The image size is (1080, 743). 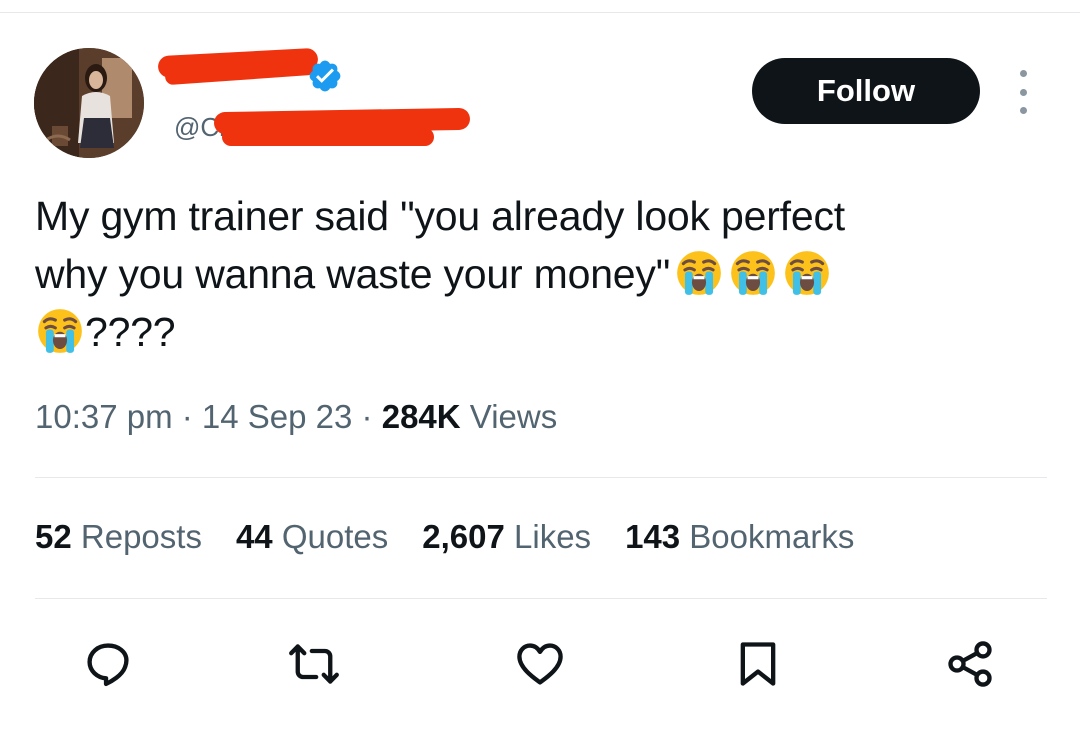 What do you see at coordinates (421, 416) in the screenshot?
I see `views-count: 284K` at bounding box center [421, 416].